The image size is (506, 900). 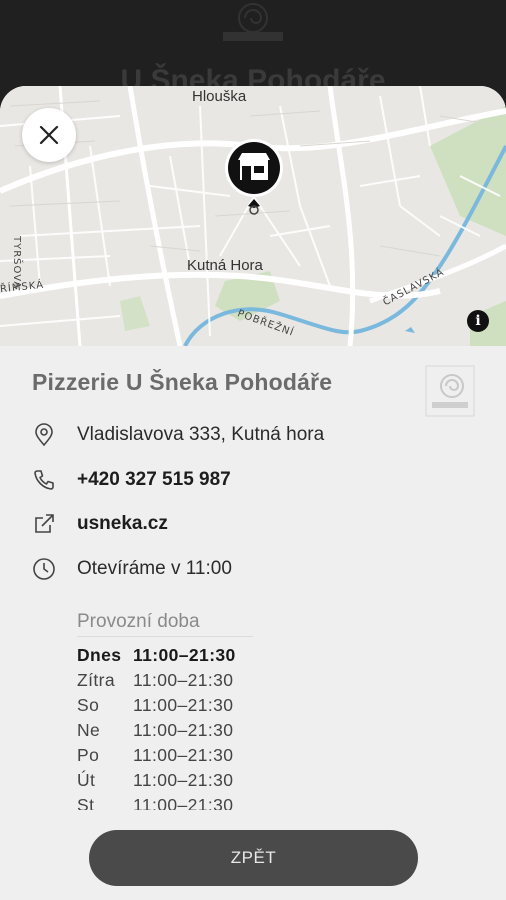 What do you see at coordinates (89, 730) in the screenshot?
I see `hours-day: Ne` at bounding box center [89, 730].